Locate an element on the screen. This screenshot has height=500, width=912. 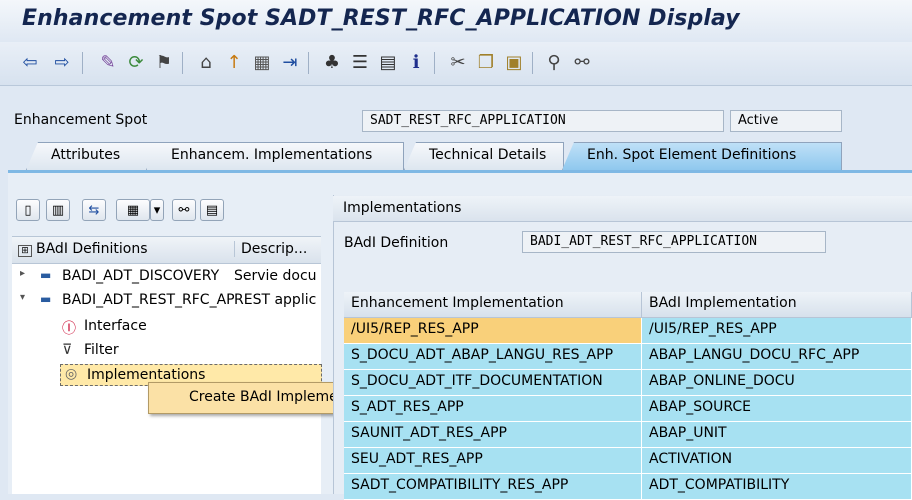
documentation-icon: ▤ is located at coordinates (388, 63).